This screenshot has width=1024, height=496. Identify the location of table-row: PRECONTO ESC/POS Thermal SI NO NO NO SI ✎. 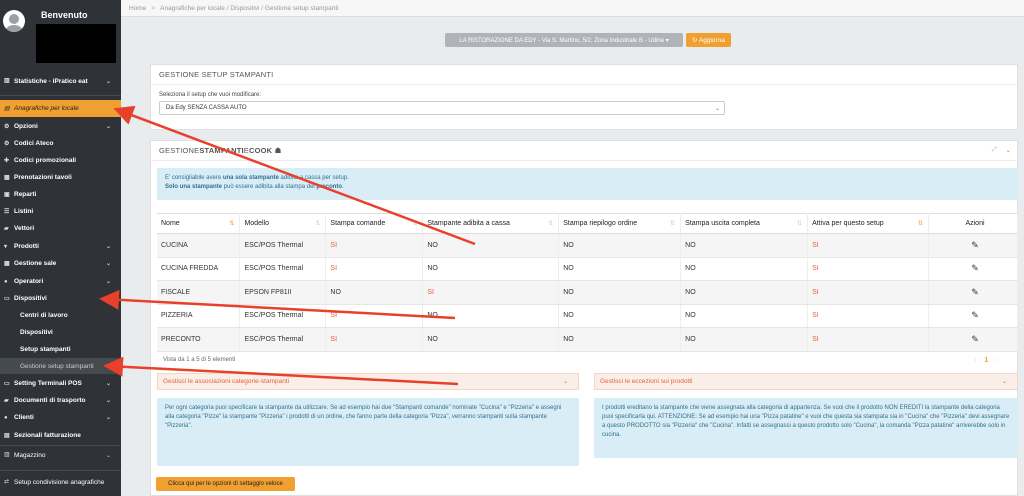
(588, 339).